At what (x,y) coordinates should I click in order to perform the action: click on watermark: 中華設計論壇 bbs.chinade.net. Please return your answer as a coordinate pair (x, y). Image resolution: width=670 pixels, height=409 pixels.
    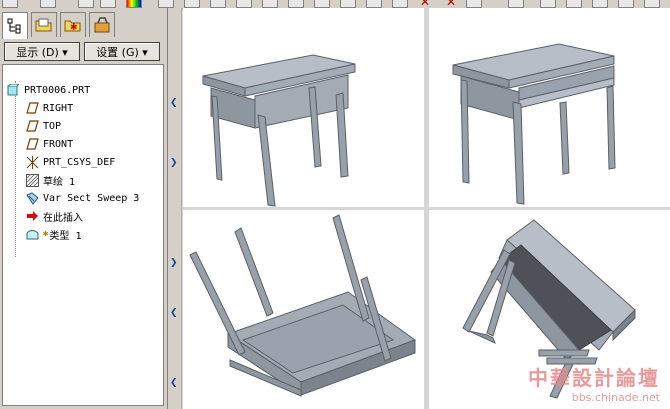
    Looking at the image, I should click on (594, 383).